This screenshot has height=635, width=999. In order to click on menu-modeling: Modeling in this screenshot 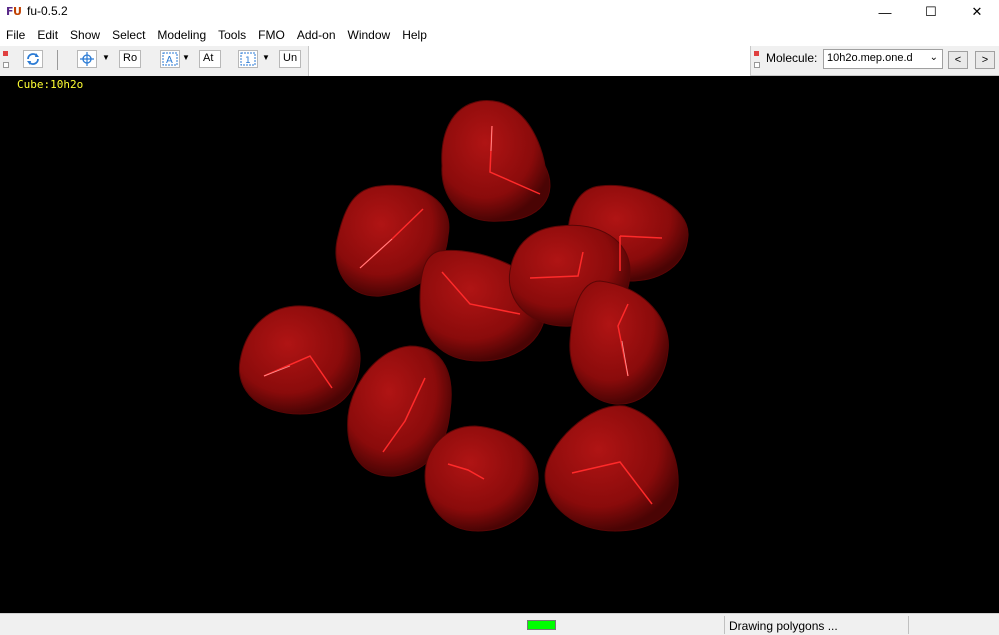, I will do `click(181, 35)`.